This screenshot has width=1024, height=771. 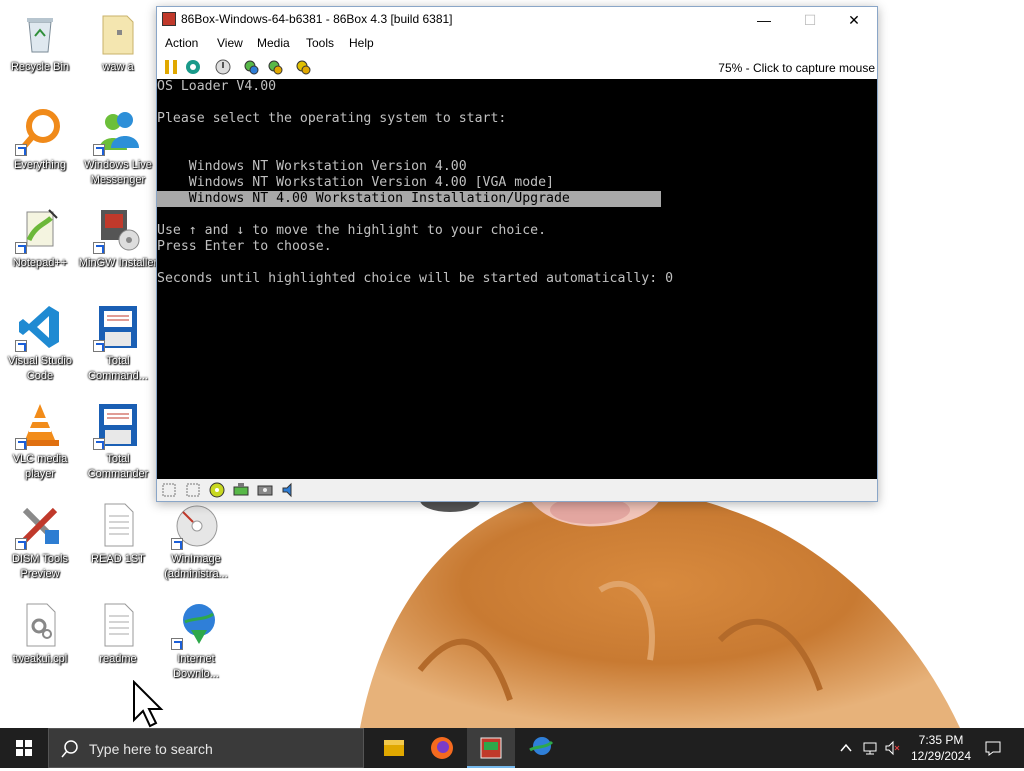 I want to click on windows-logo-icon, so click(x=24, y=748).